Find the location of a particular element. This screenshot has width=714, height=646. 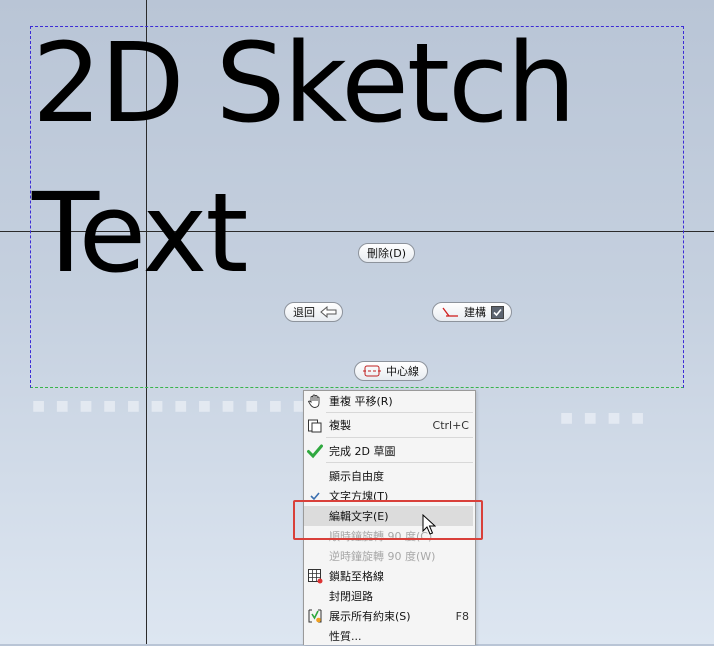

menu-item-show-constraints: 展示所有約束(S) F8 is located at coordinates (388, 616).